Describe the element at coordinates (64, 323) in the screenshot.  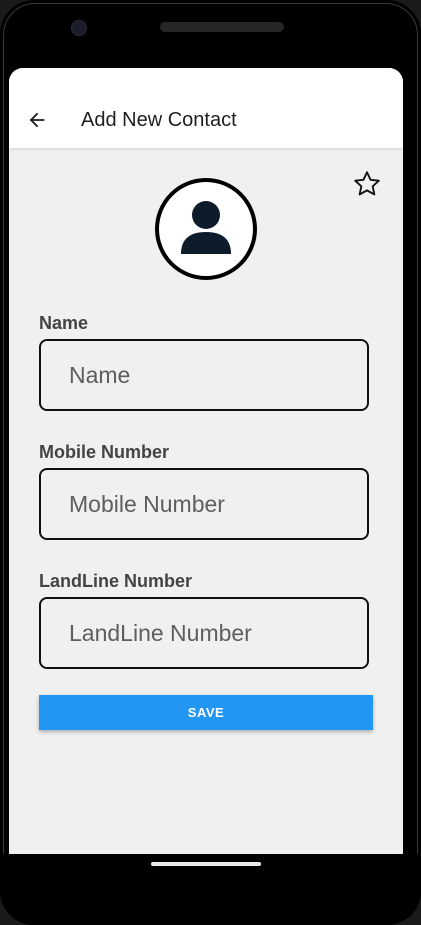
I see `name-label: Name` at that location.